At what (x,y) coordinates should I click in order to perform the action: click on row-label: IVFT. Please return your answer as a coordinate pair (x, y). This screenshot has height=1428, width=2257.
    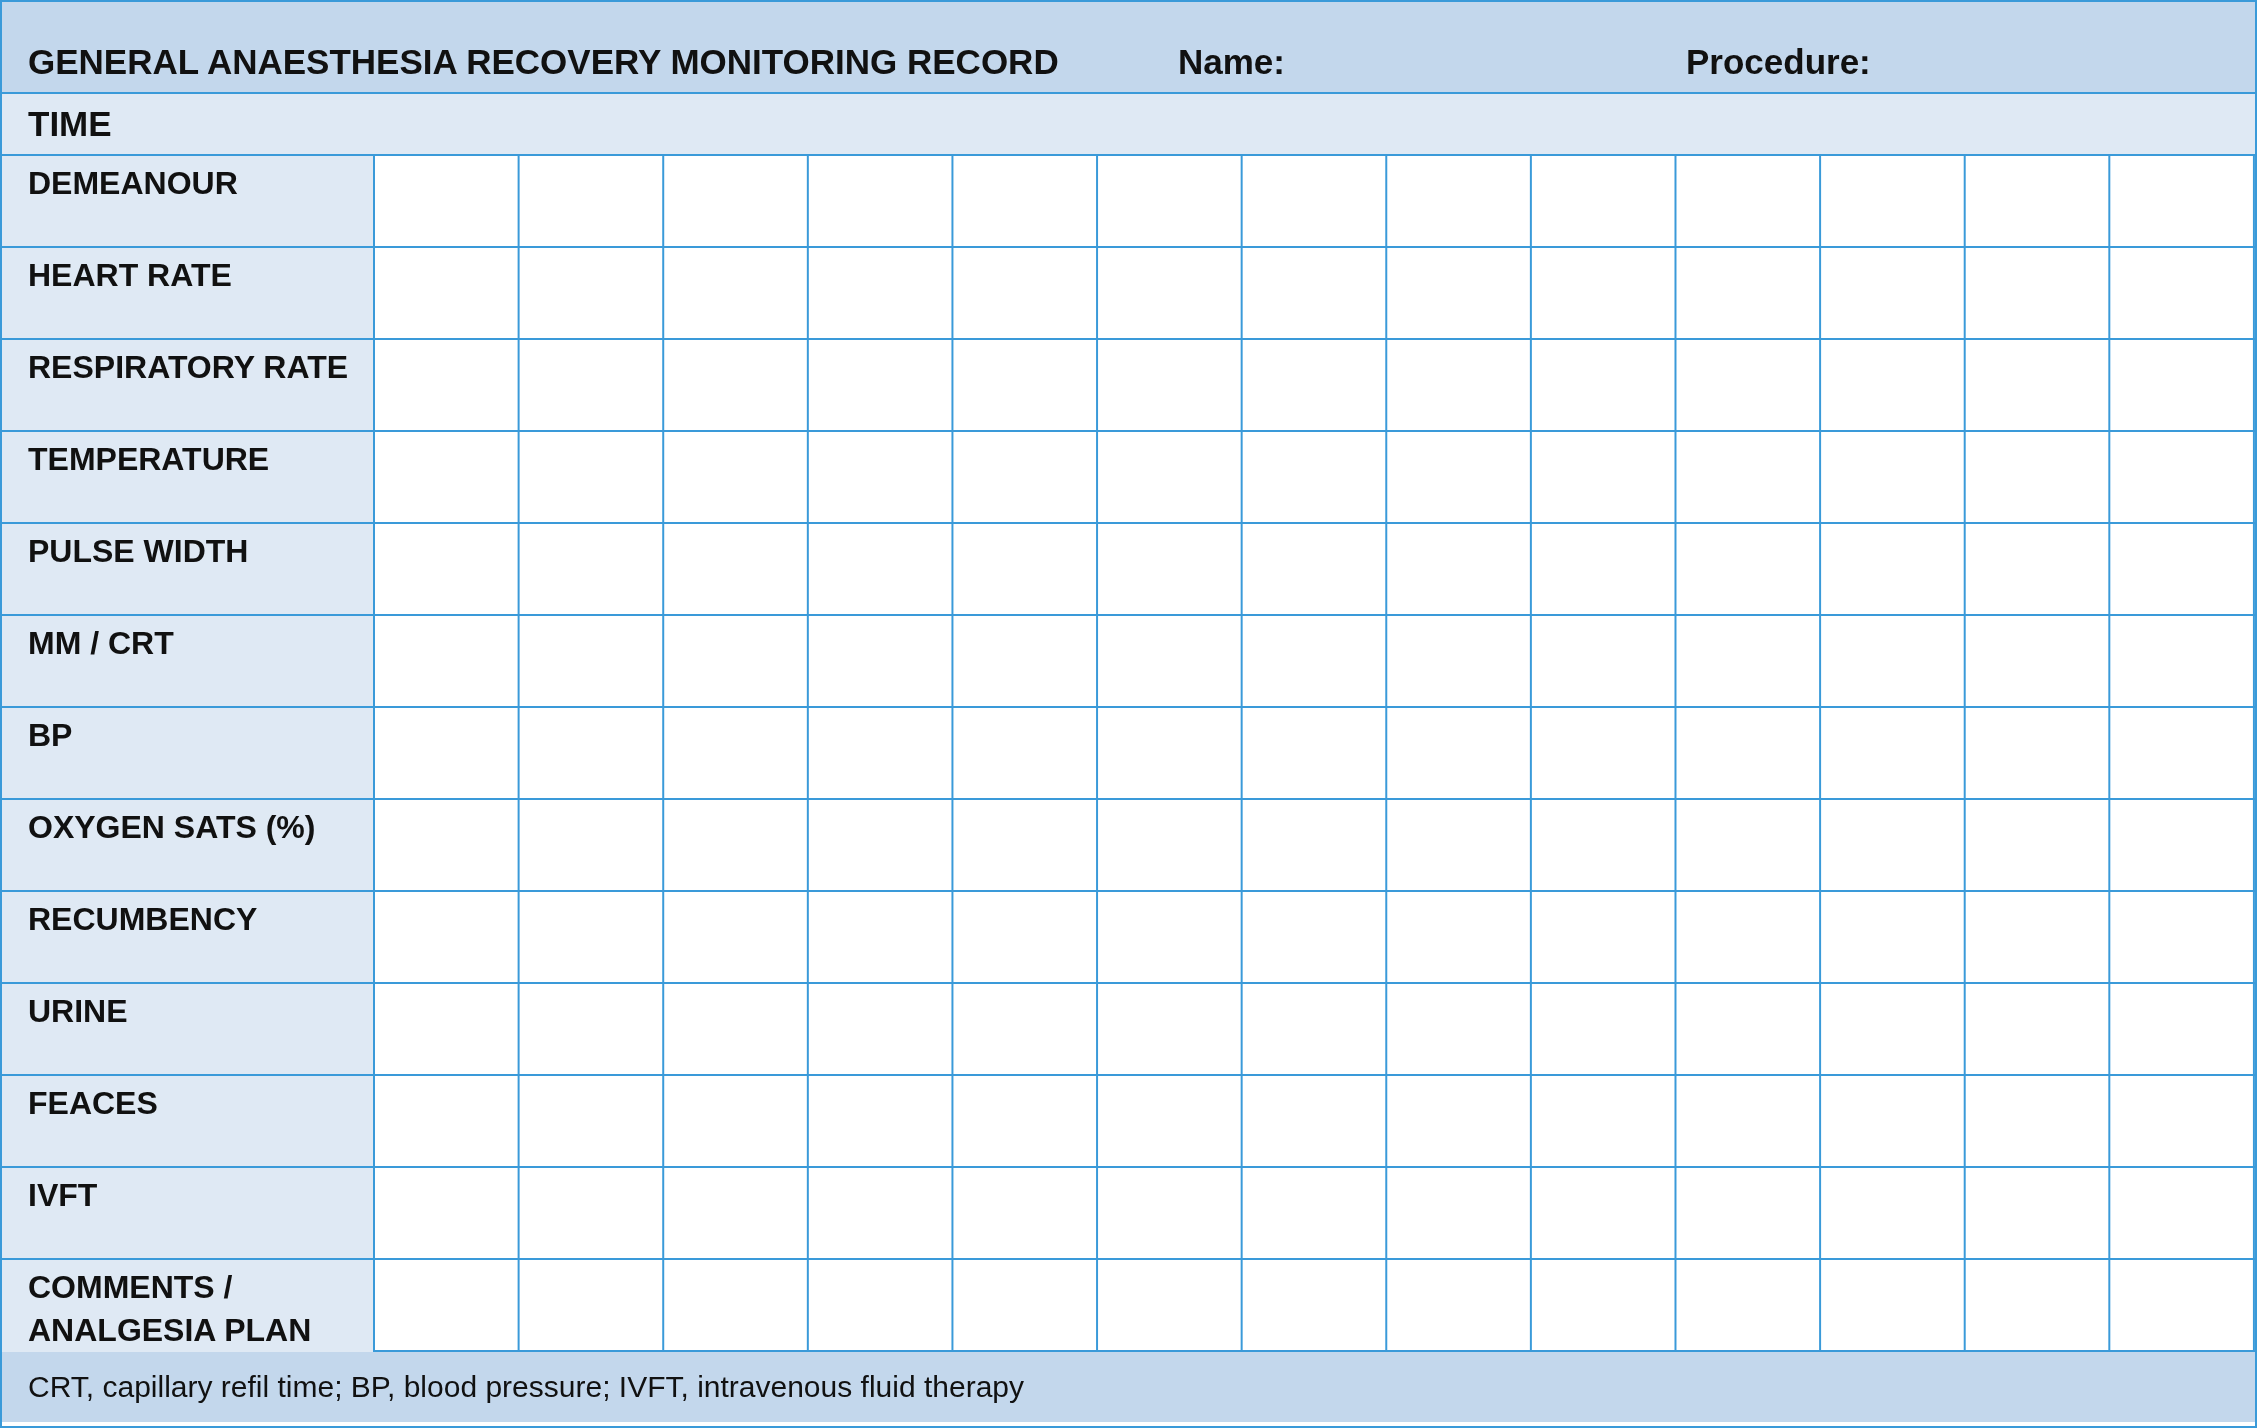
    Looking at the image, I should click on (63, 1195).